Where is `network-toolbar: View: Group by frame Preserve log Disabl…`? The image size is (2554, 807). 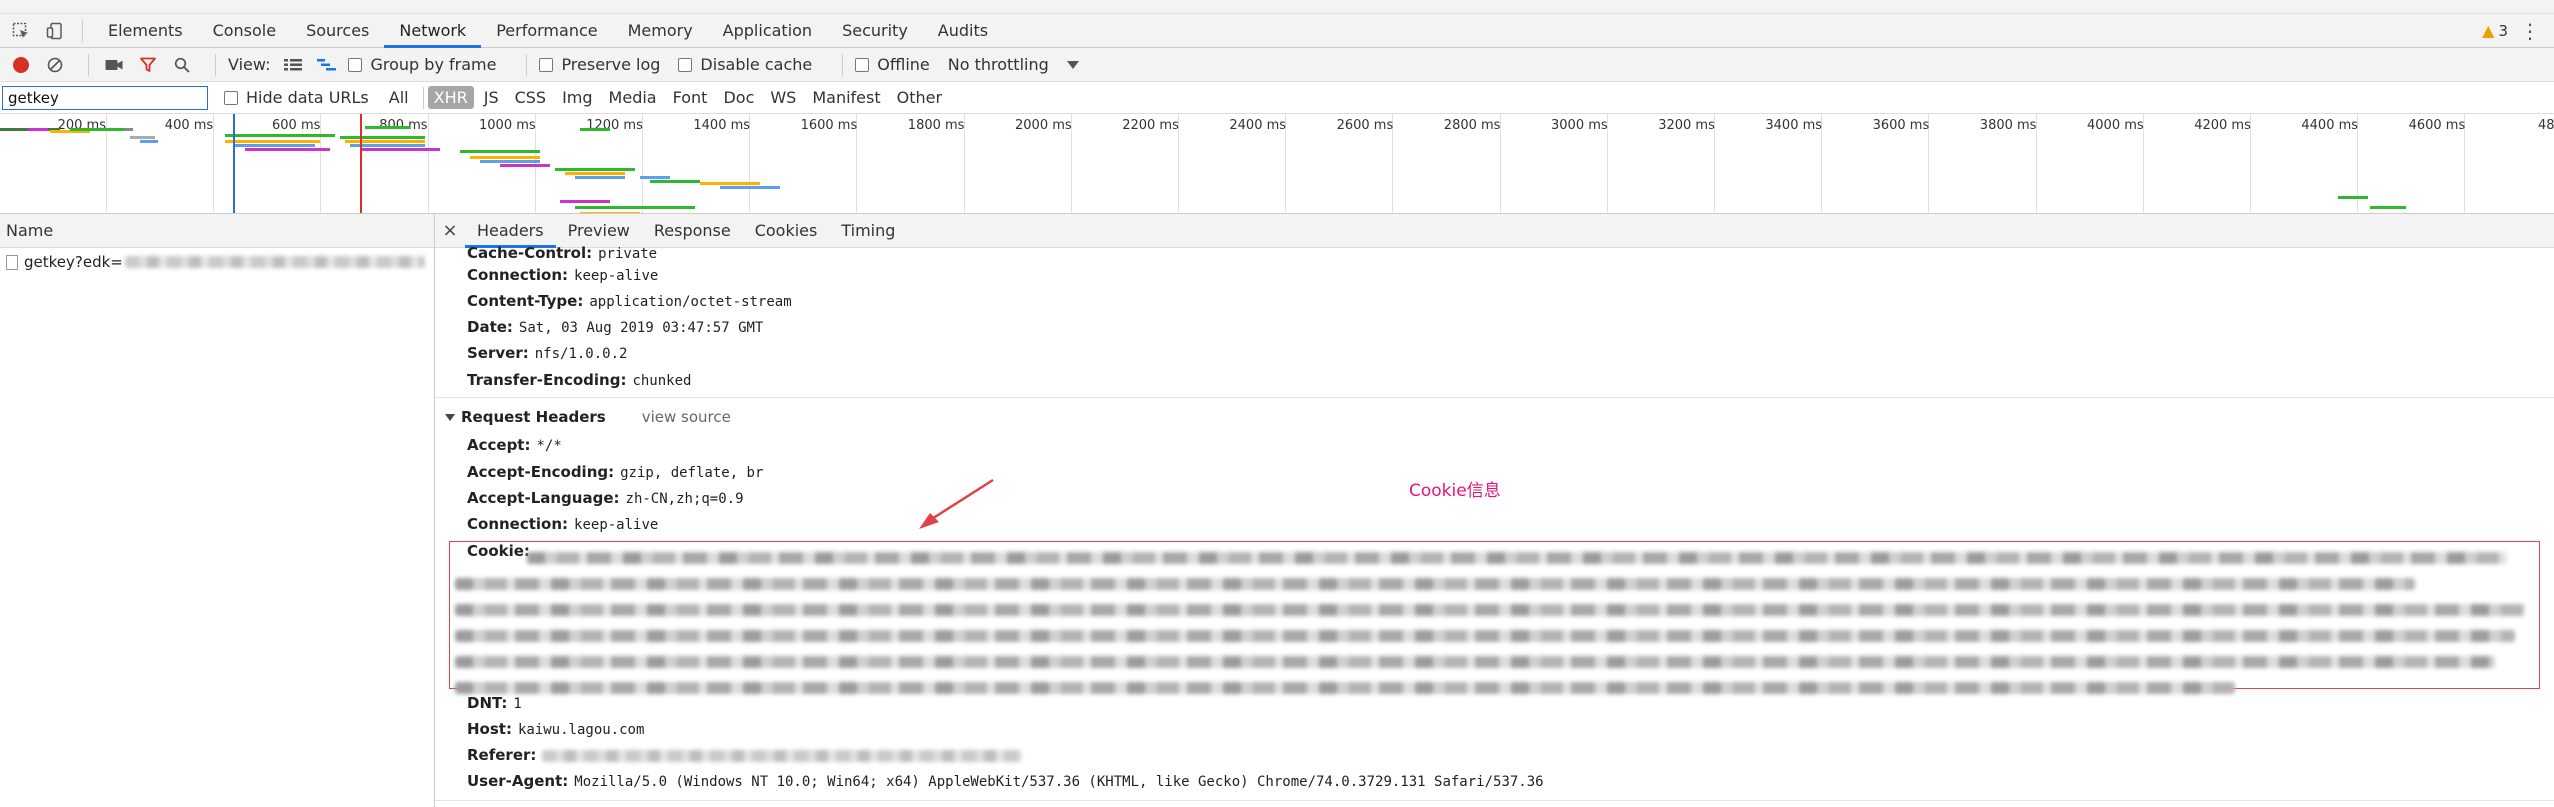 network-toolbar: View: Group by frame Preserve log Disabl… is located at coordinates (1277, 65).